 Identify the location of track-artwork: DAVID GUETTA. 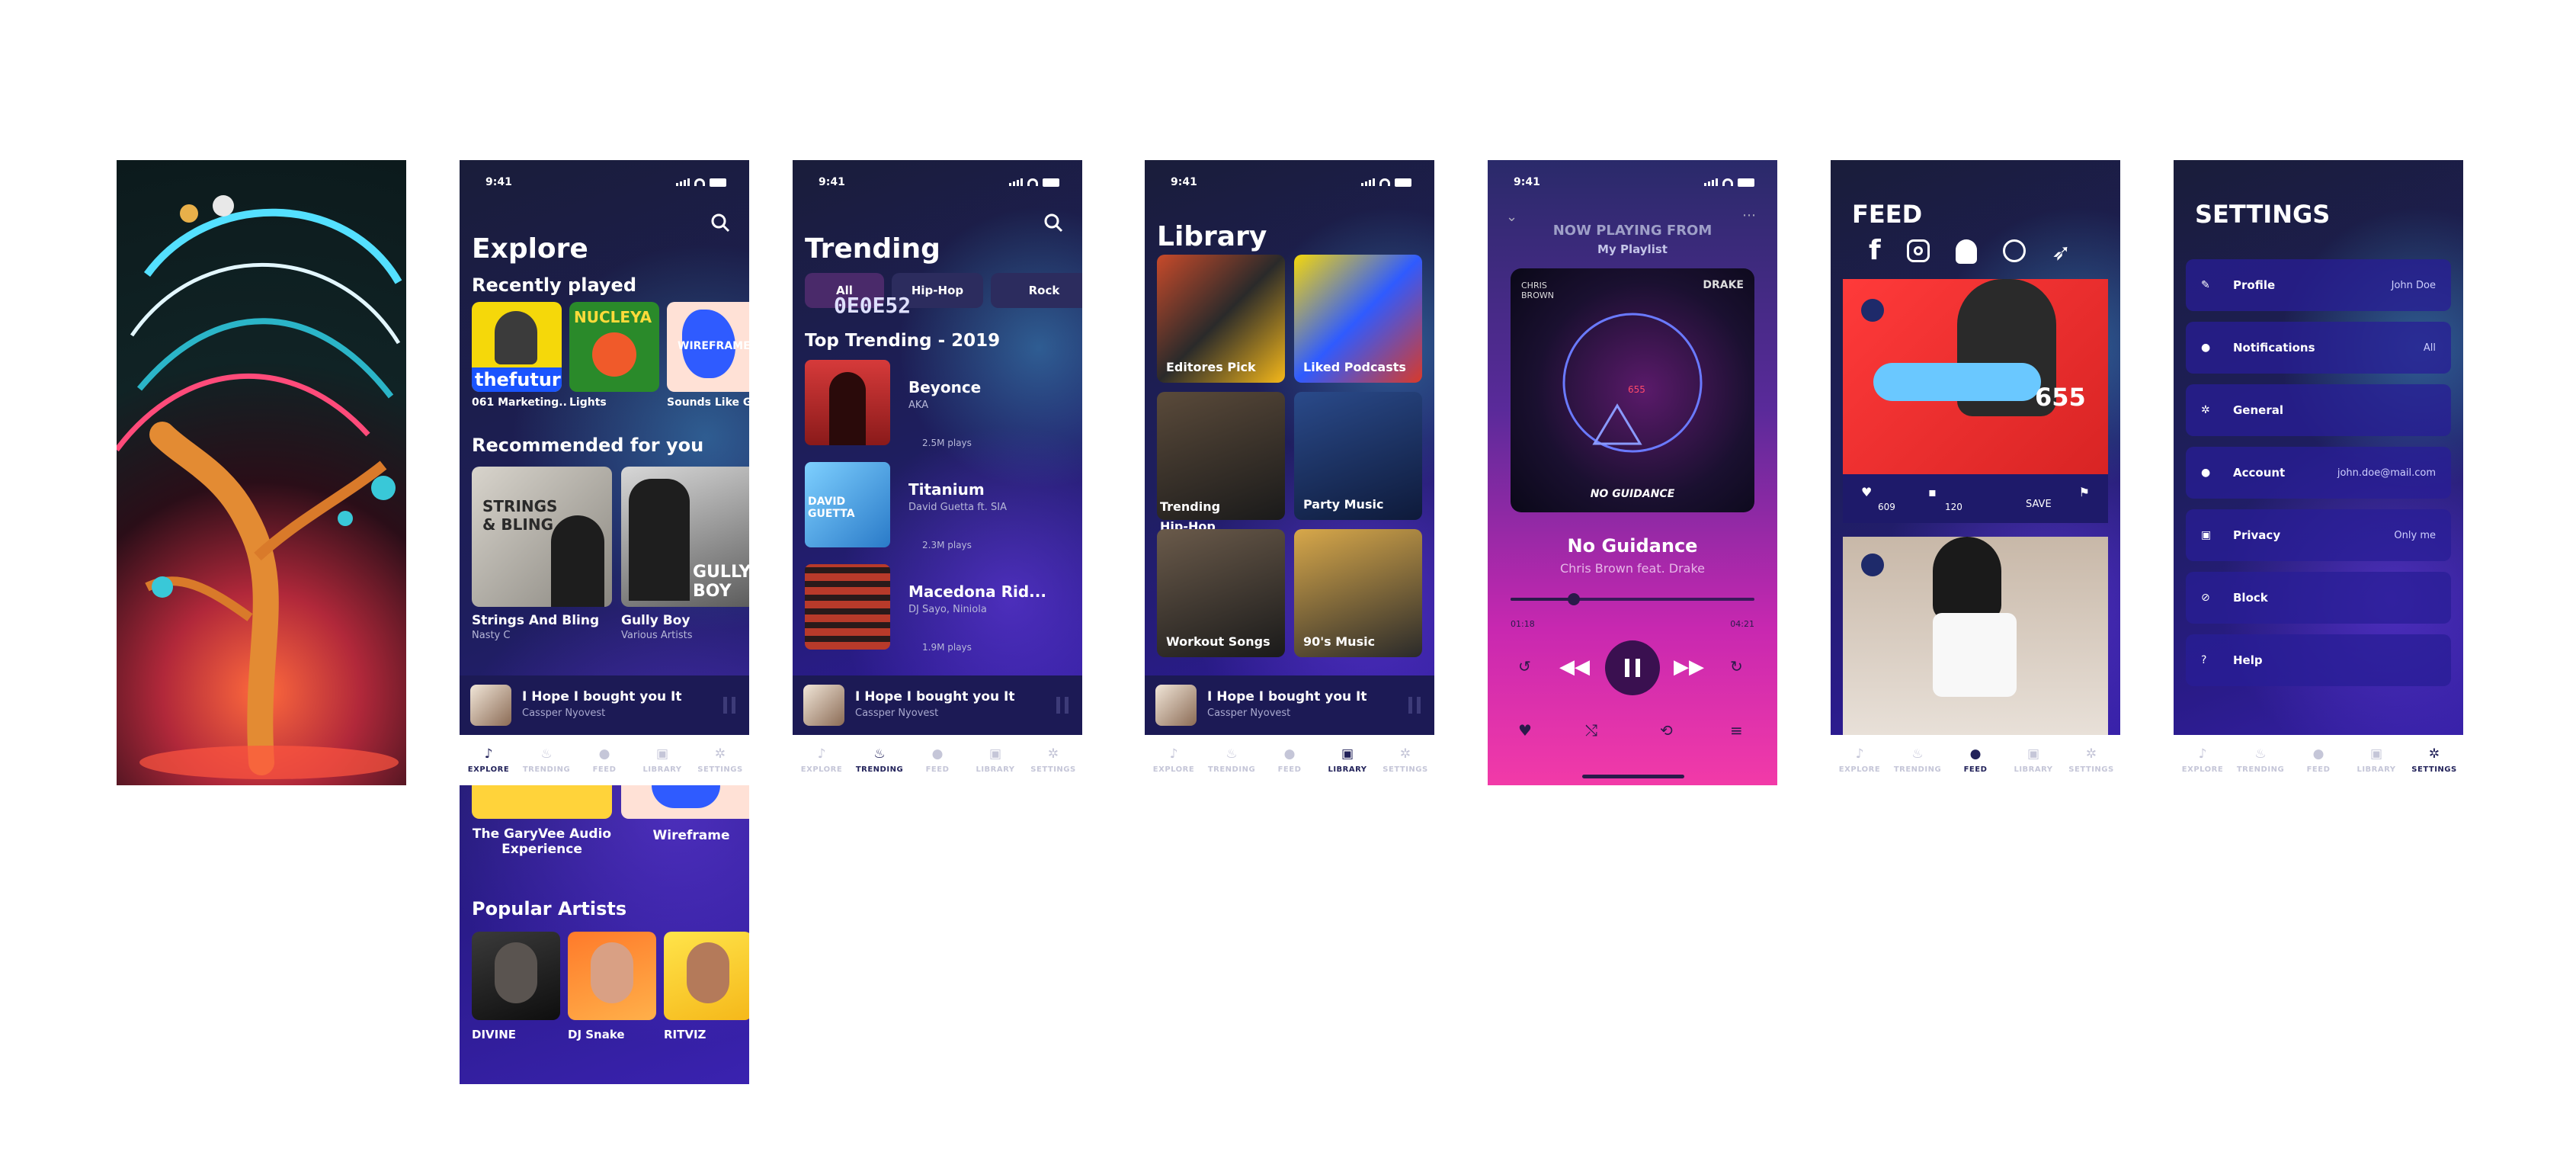
(847, 505).